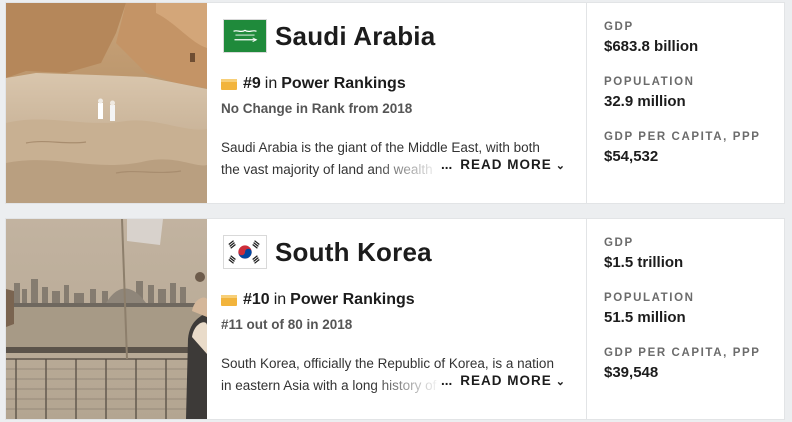 This screenshot has height=422, width=792. Describe the element at coordinates (252, 83) in the screenshot. I see `rank-number: #9` at that location.